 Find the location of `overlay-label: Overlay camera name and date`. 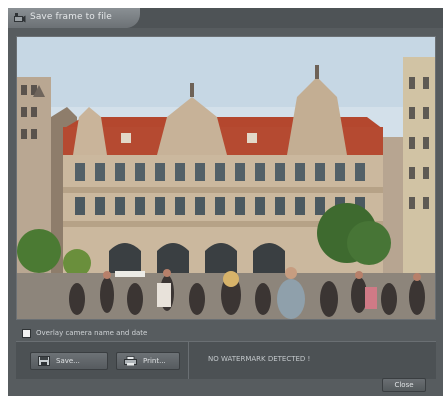

overlay-label: Overlay camera name and date is located at coordinates (92, 333).